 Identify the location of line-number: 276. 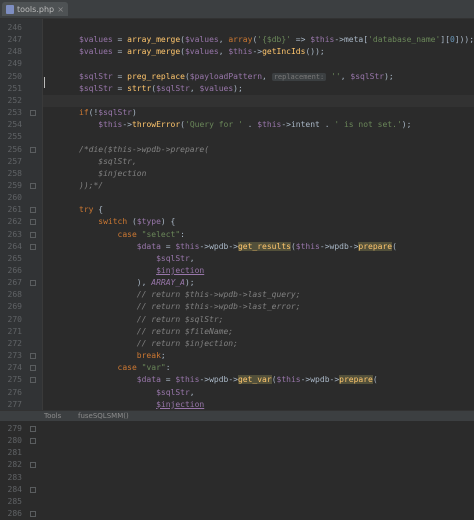
(14, 392).